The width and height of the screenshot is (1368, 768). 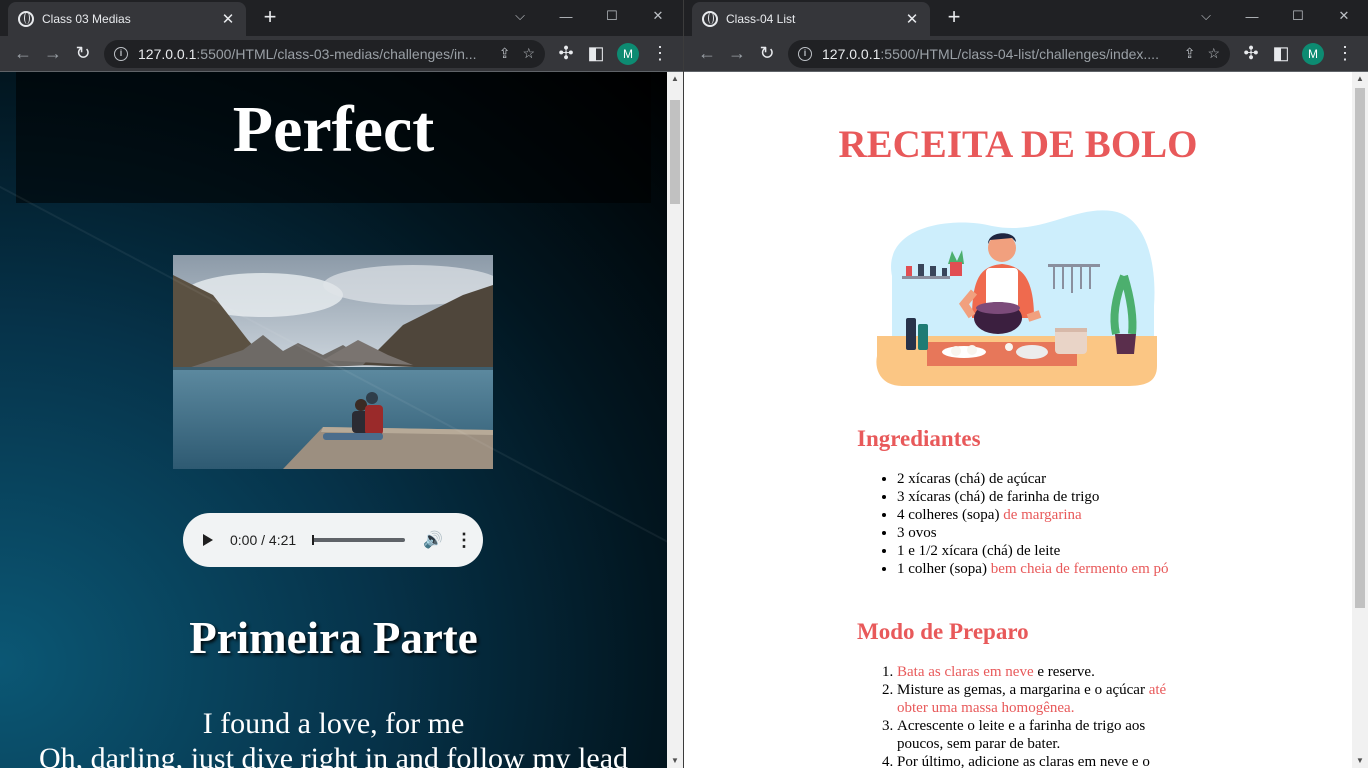 I want to click on audio-player: 0:00 / 4:21 🔊 ⋮, so click(x=333, y=540).